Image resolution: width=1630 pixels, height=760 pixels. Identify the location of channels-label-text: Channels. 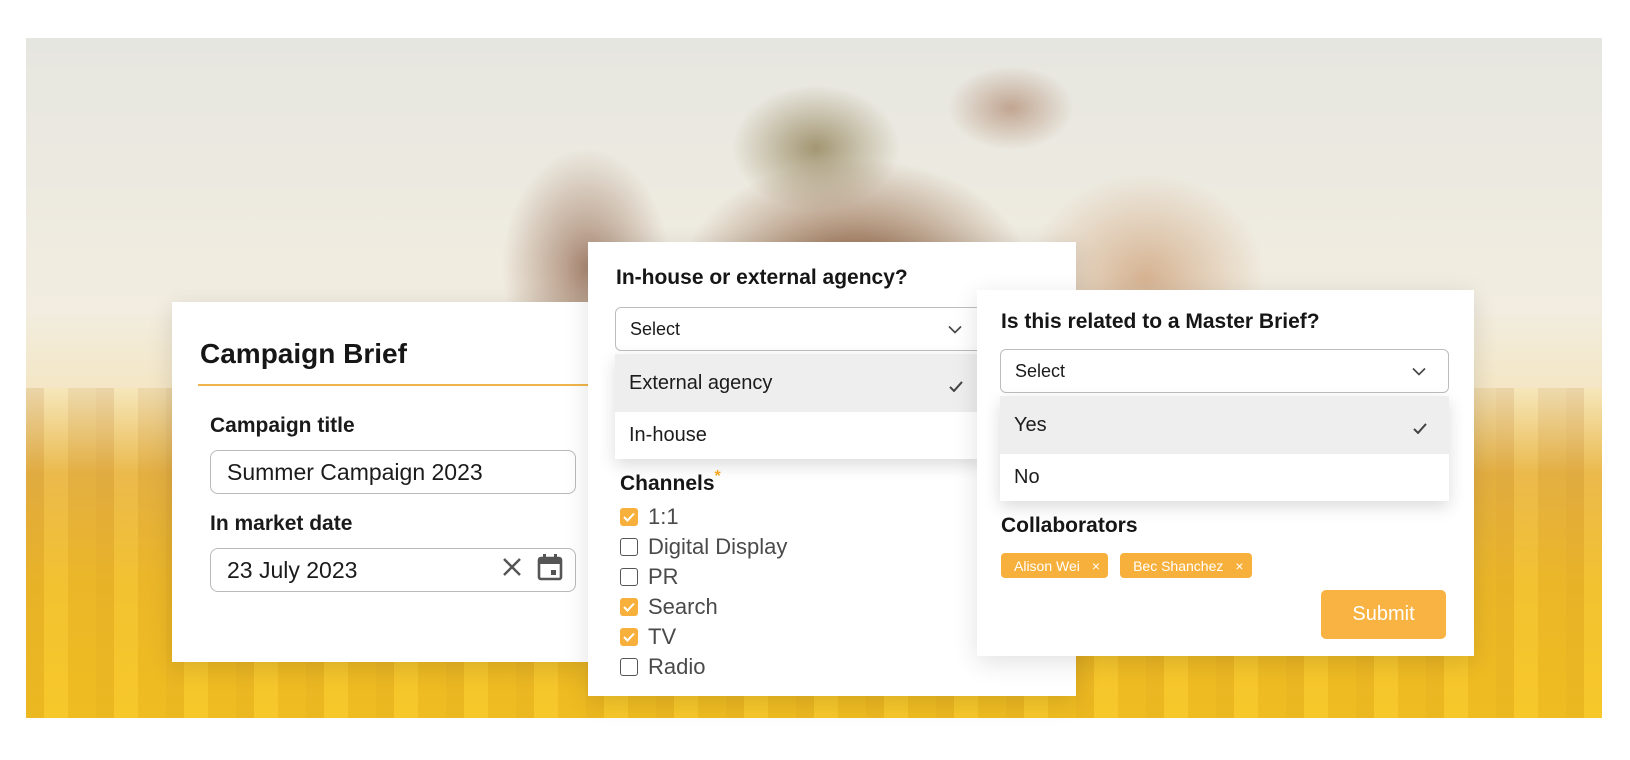
(667, 483).